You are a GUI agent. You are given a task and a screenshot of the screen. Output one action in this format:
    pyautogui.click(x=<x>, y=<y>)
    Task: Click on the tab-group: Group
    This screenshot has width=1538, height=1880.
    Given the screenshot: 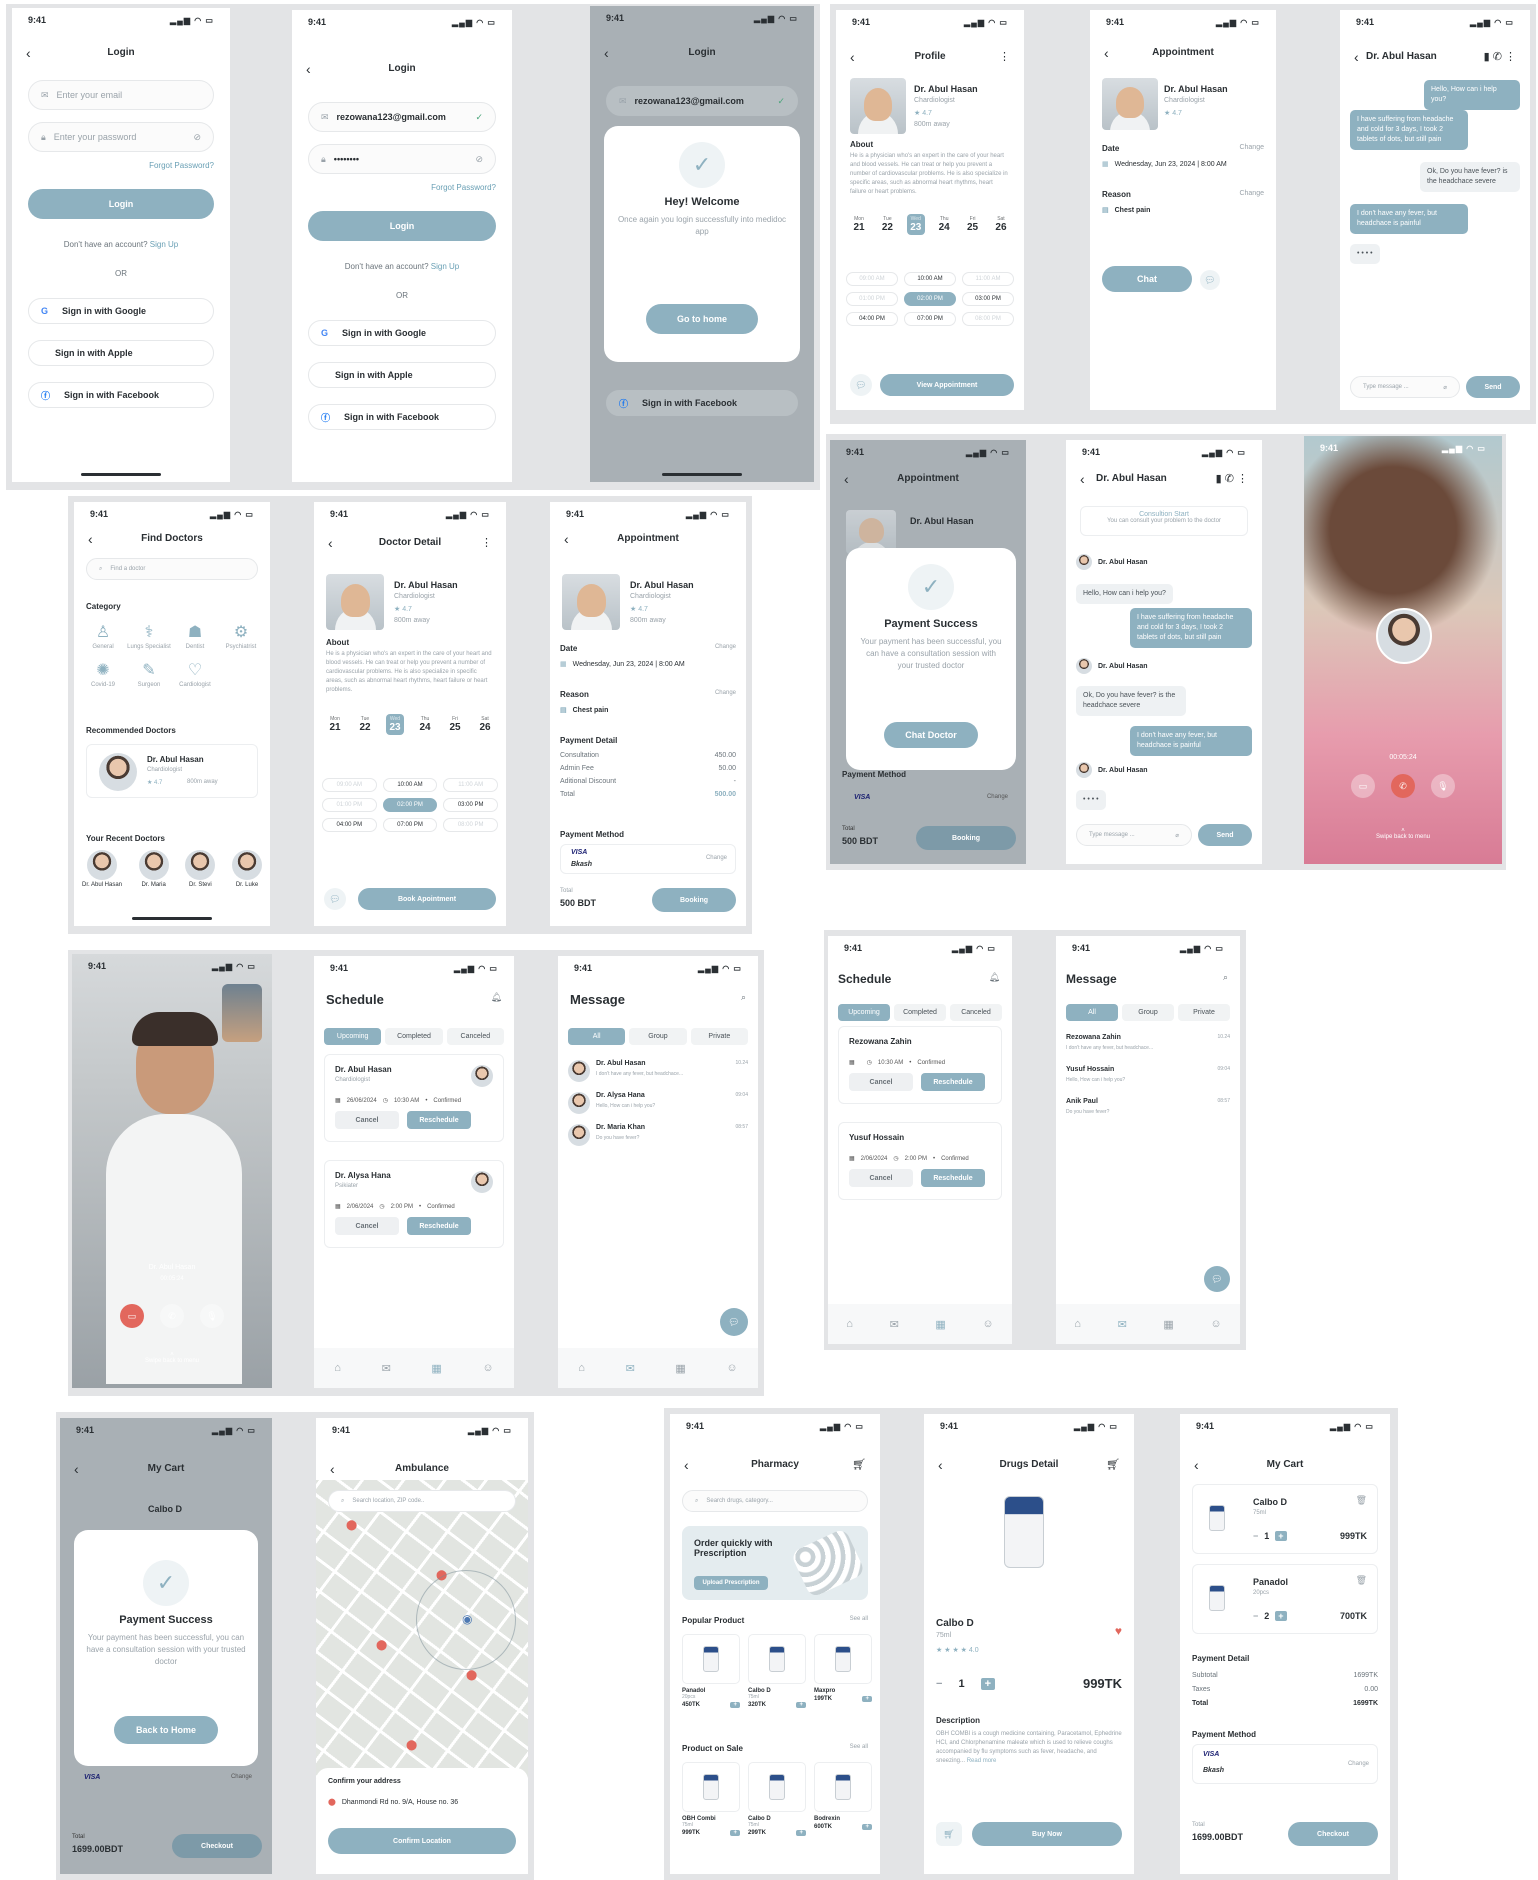 What is the action you would take?
    pyautogui.click(x=658, y=1036)
    